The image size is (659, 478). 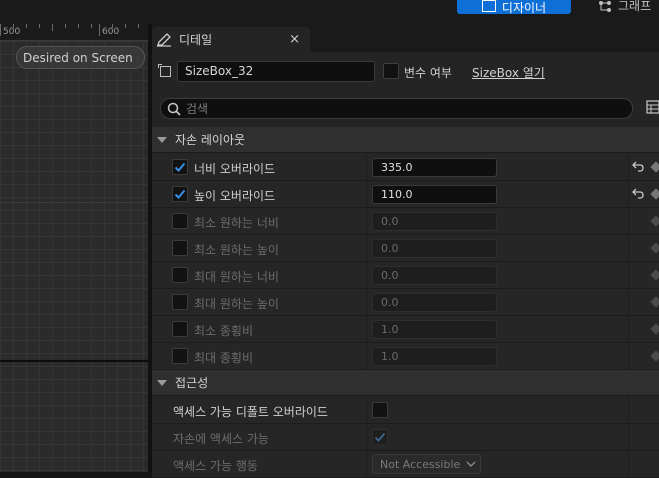 What do you see at coordinates (196, 40) in the screenshot?
I see `tab-title: 디테일` at bounding box center [196, 40].